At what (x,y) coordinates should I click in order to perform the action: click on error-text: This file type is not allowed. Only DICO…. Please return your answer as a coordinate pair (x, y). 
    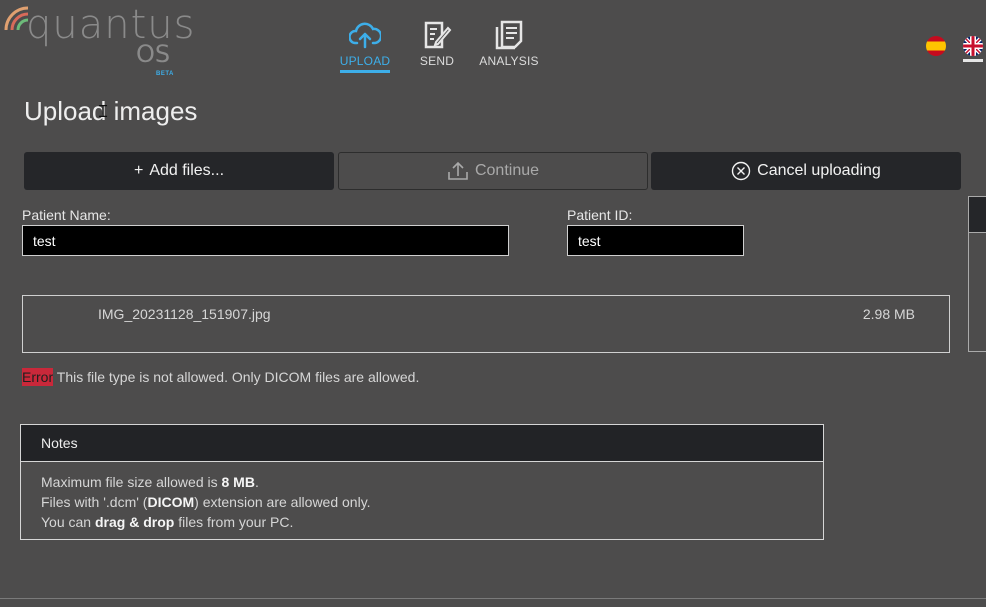
    Looking at the image, I should click on (238, 377).